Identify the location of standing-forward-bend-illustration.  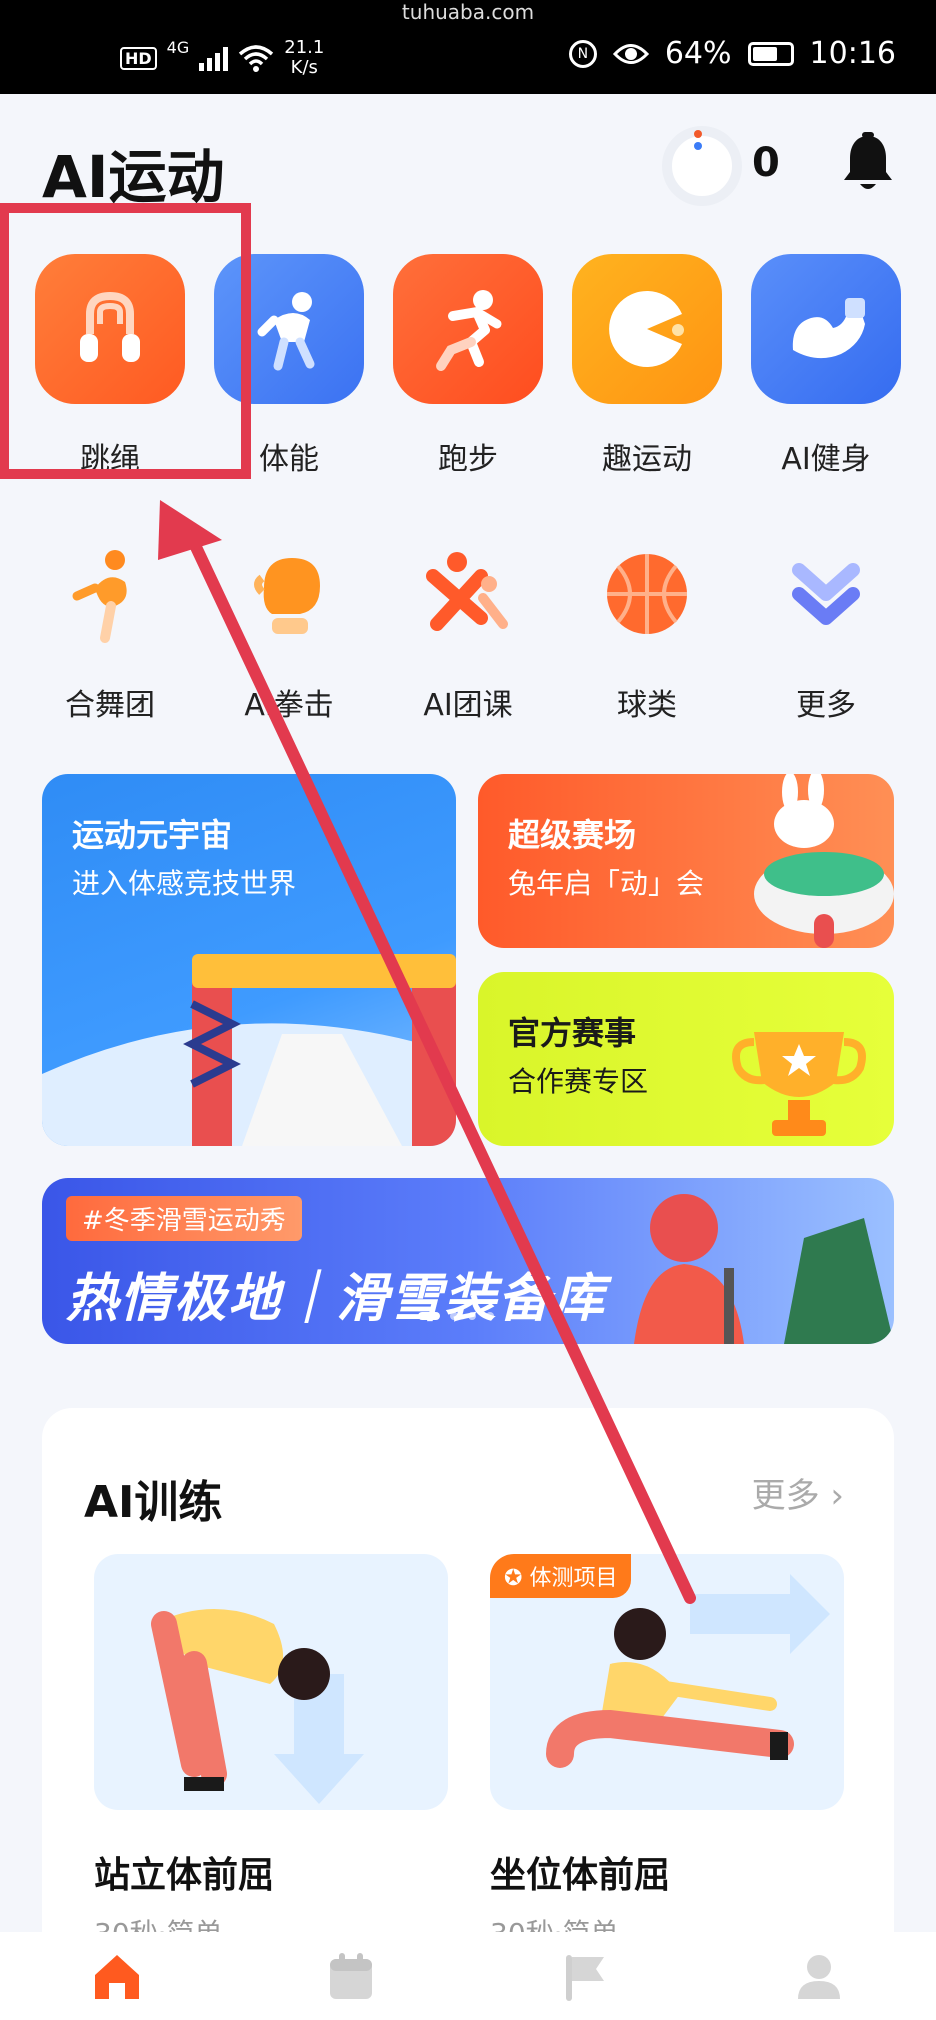
(257, 1706).